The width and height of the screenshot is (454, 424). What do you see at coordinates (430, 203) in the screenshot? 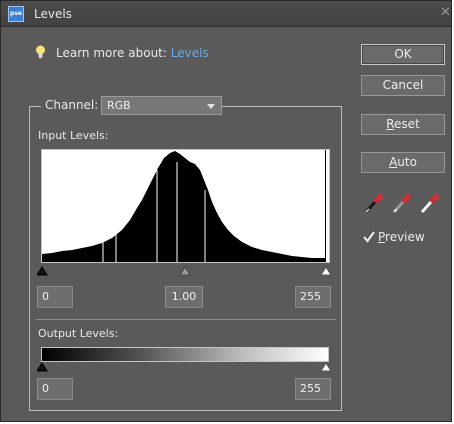
I see `white-eyedropper-icon` at bounding box center [430, 203].